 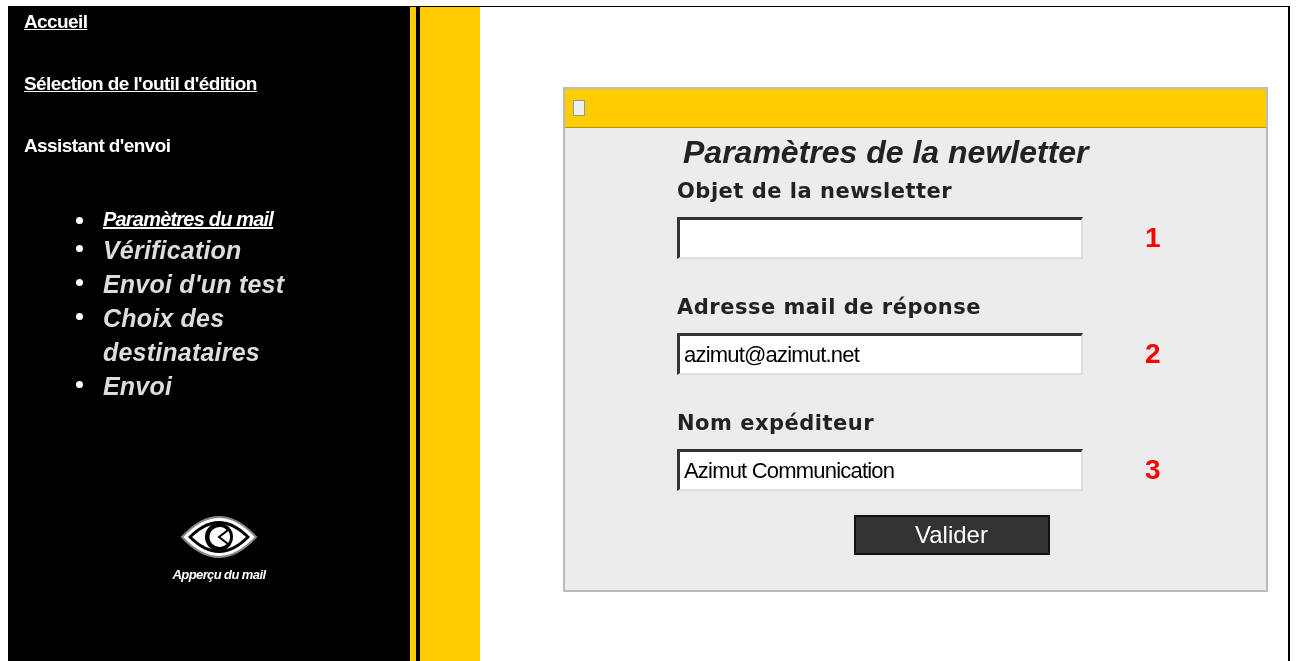 What do you see at coordinates (213, 284) in the screenshot?
I see `step-link: Envoi d'un test` at bounding box center [213, 284].